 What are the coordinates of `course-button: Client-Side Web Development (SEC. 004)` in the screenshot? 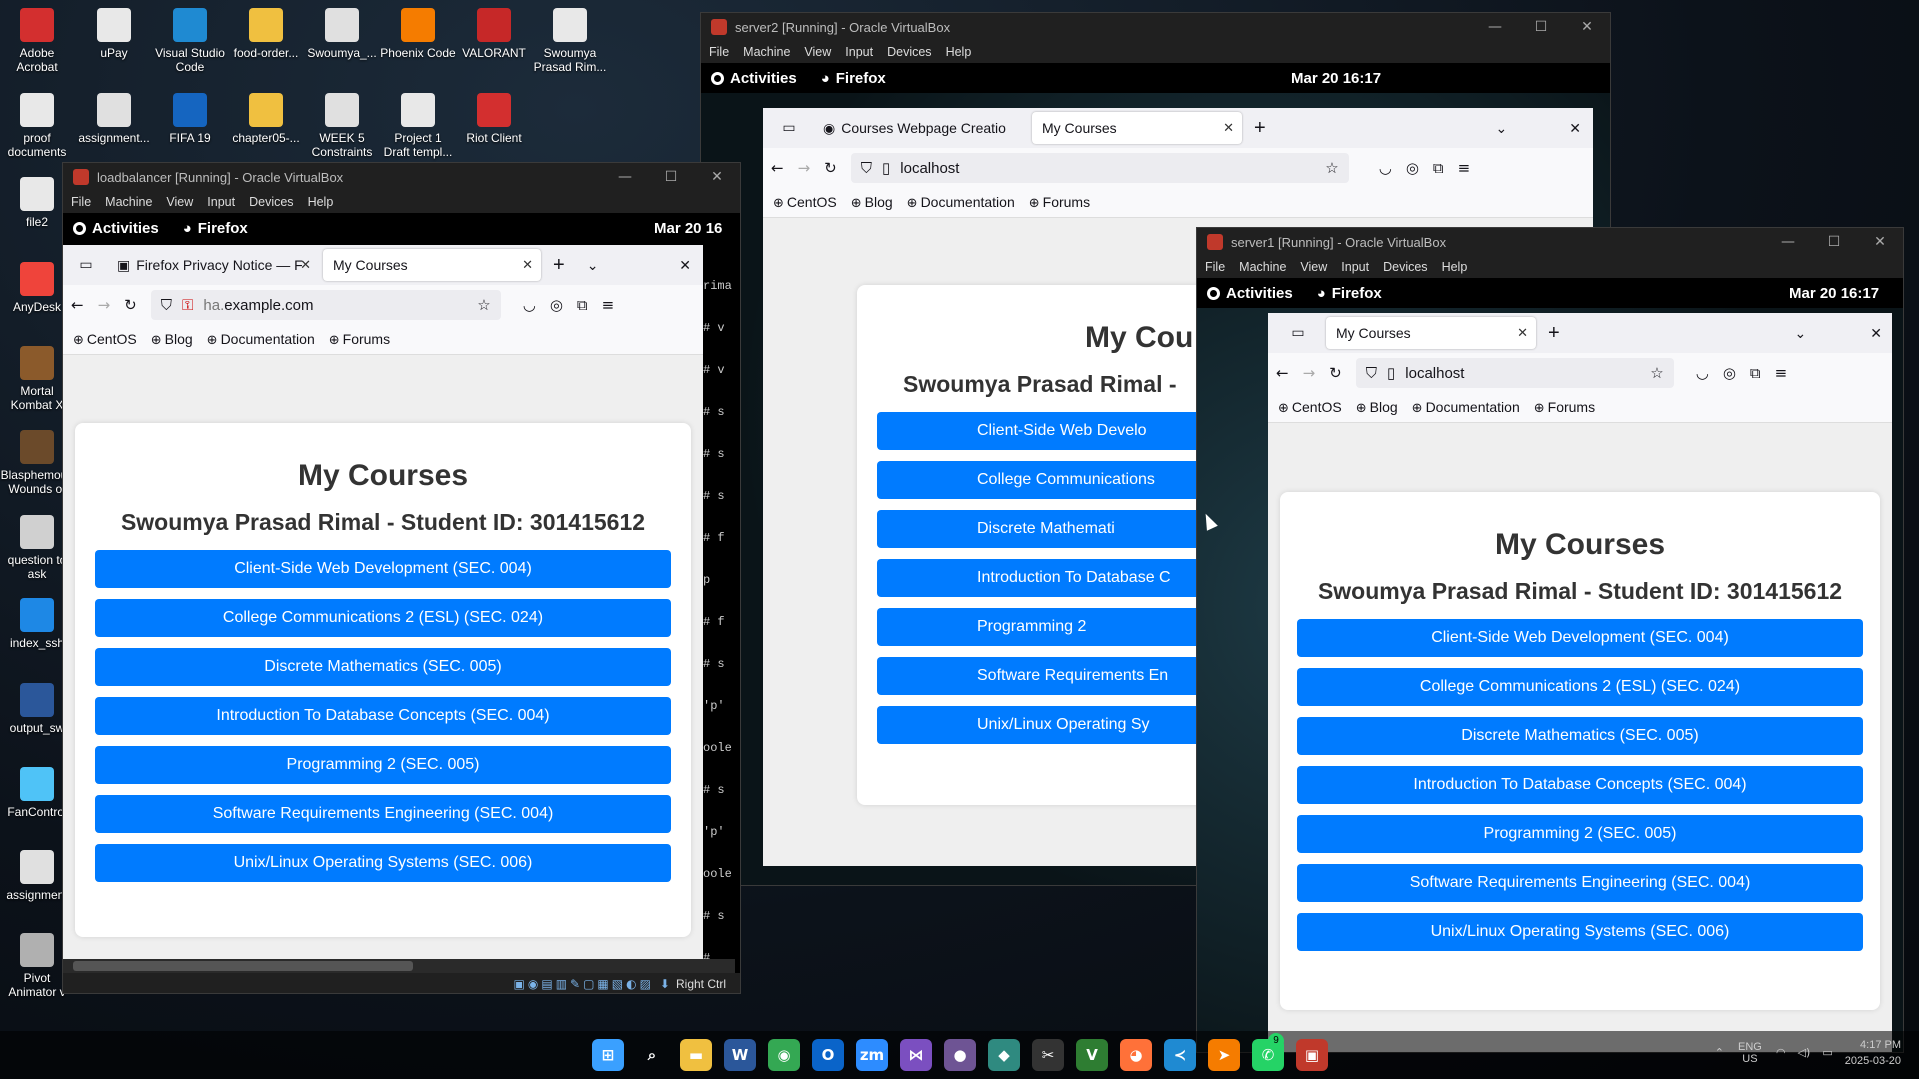 It's located at (383, 569).